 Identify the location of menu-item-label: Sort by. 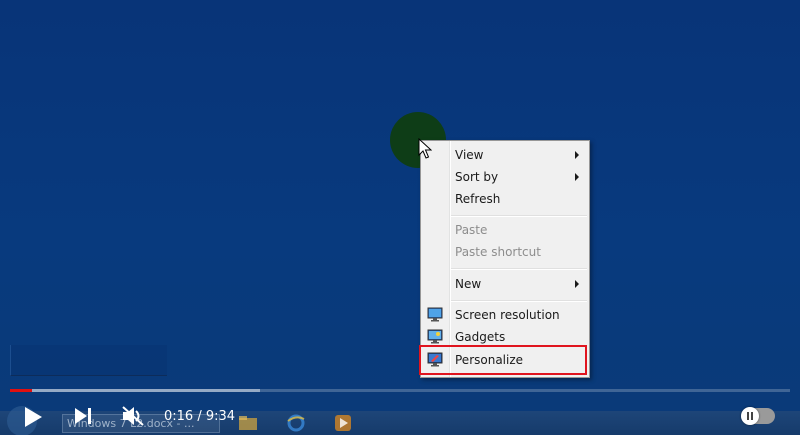
(477, 177).